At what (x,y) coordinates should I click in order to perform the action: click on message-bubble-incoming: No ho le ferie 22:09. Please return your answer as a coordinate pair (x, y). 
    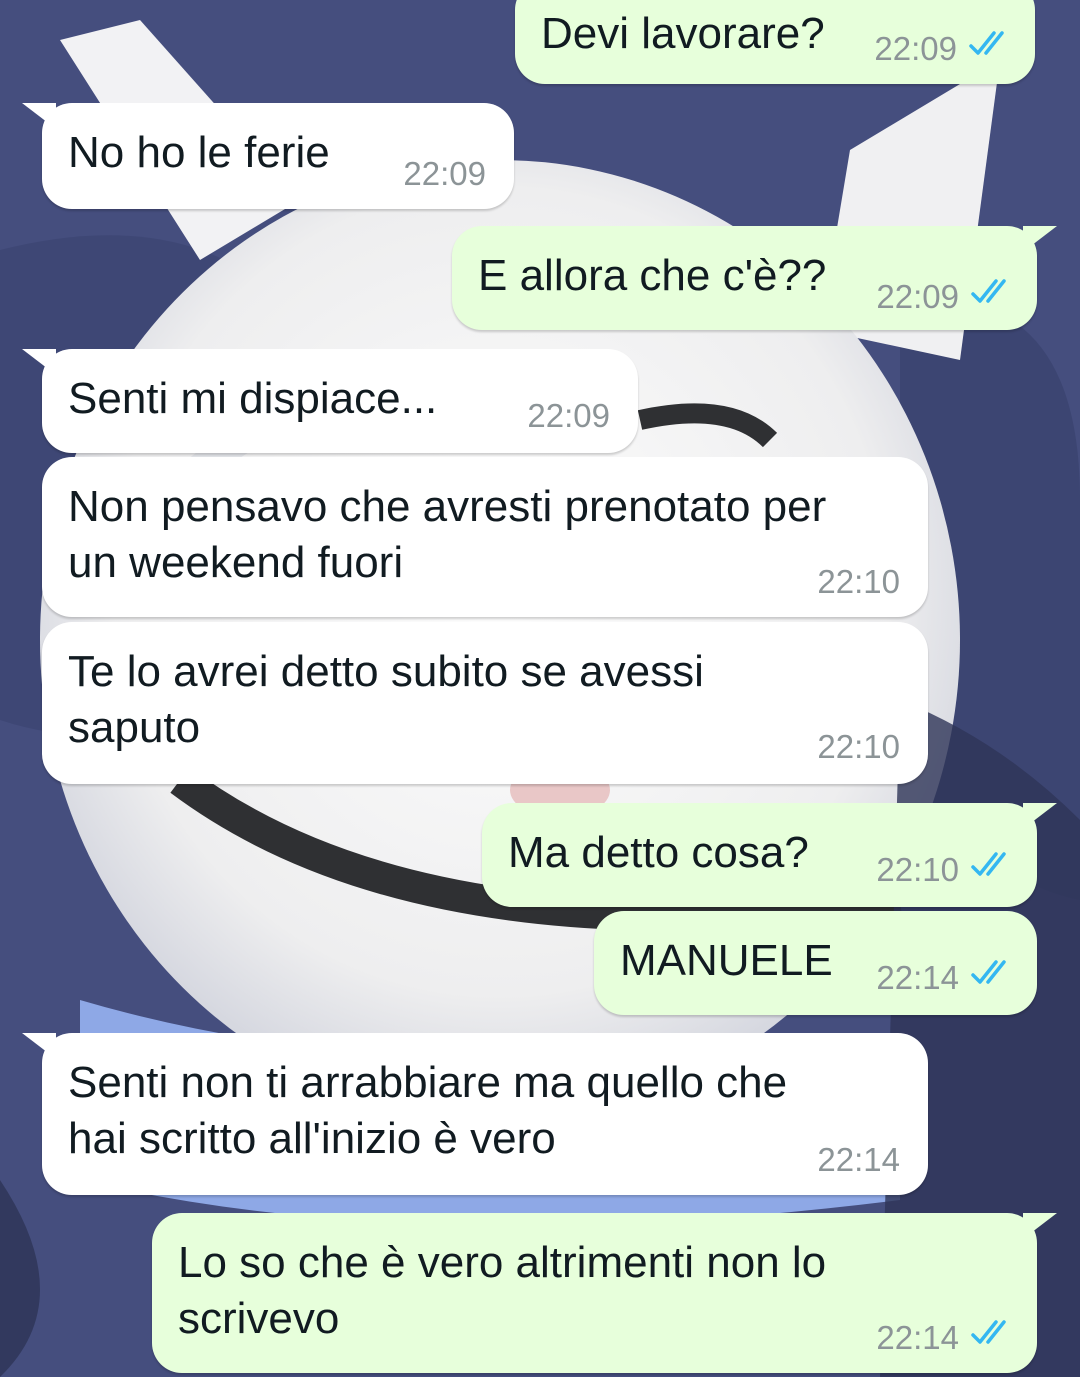
    Looking at the image, I should click on (268, 156).